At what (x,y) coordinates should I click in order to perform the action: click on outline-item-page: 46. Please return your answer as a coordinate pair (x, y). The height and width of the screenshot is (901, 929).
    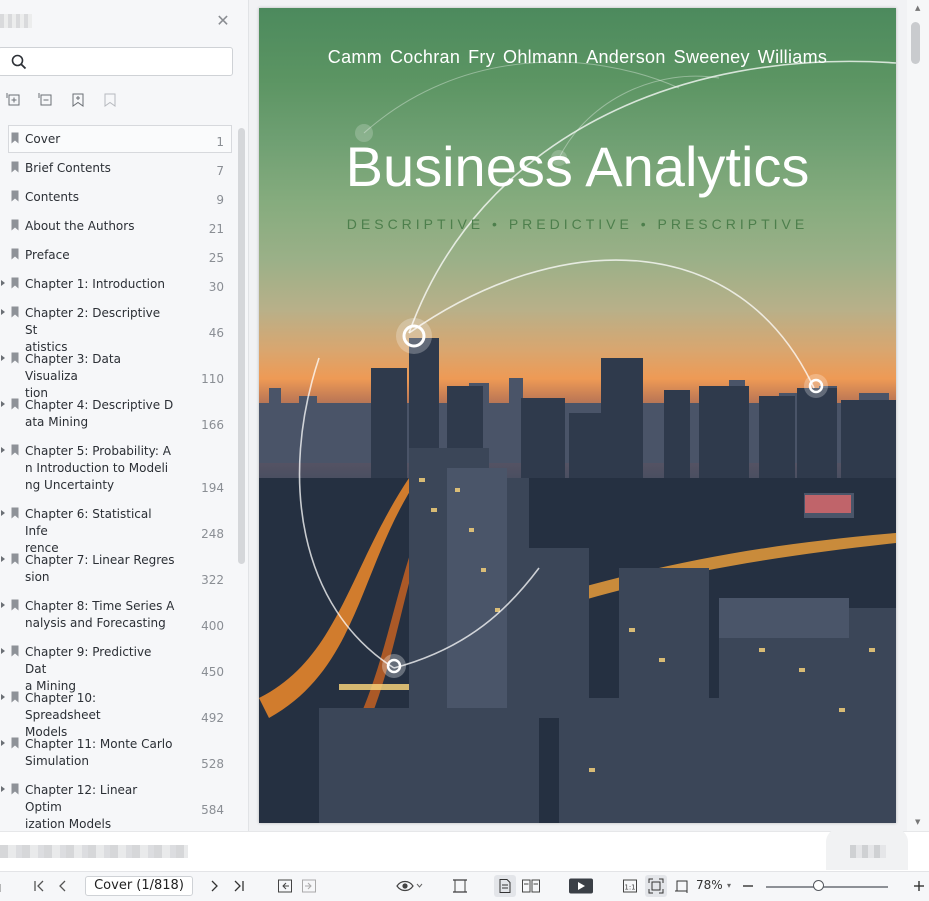
    Looking at the image, I should click on (216, 333).